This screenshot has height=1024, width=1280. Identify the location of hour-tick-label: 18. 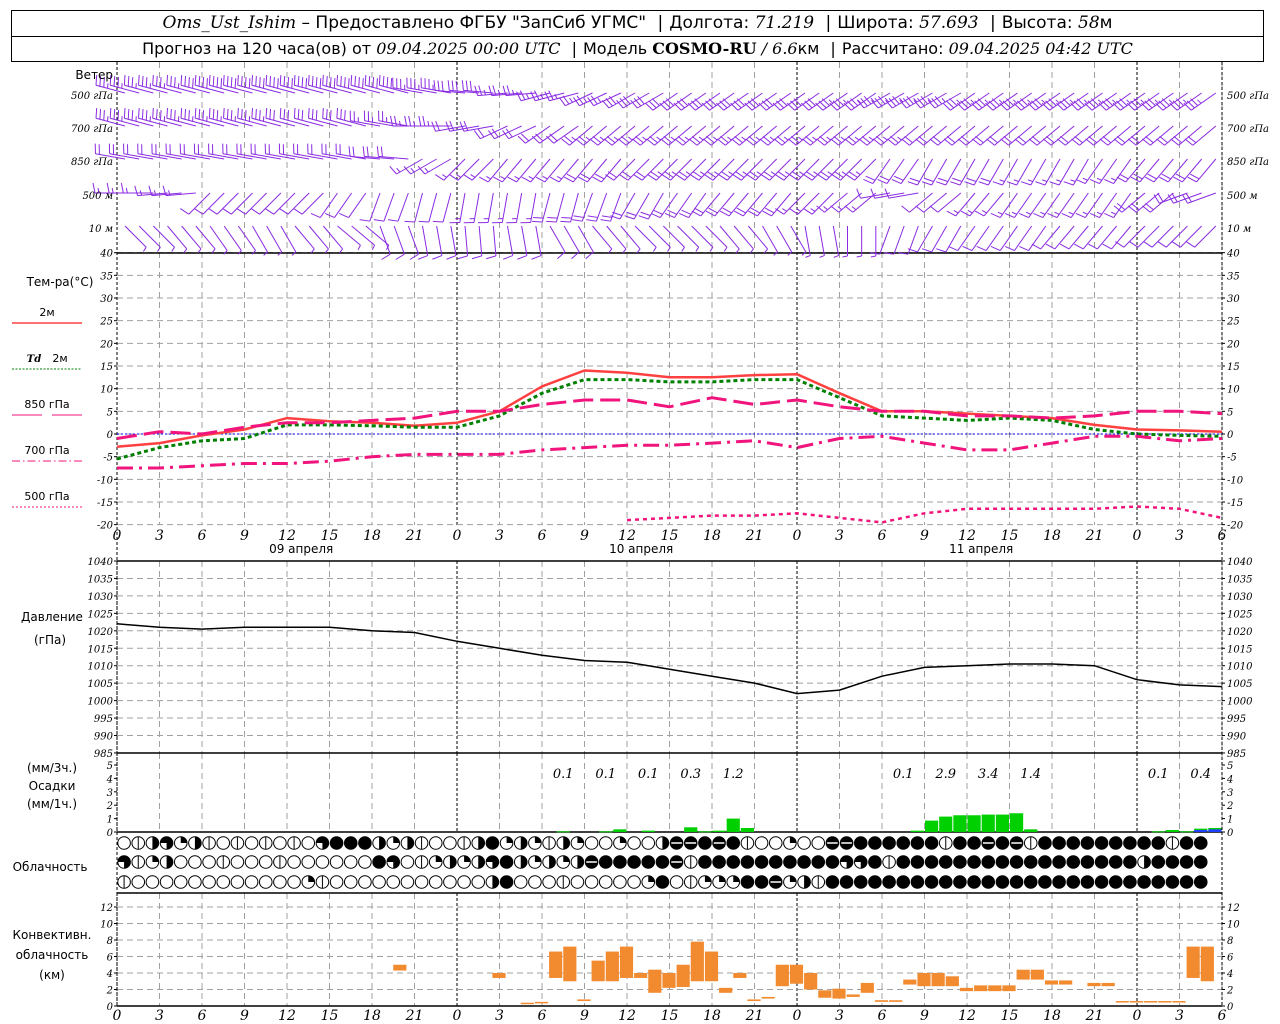
(1052, 1016).